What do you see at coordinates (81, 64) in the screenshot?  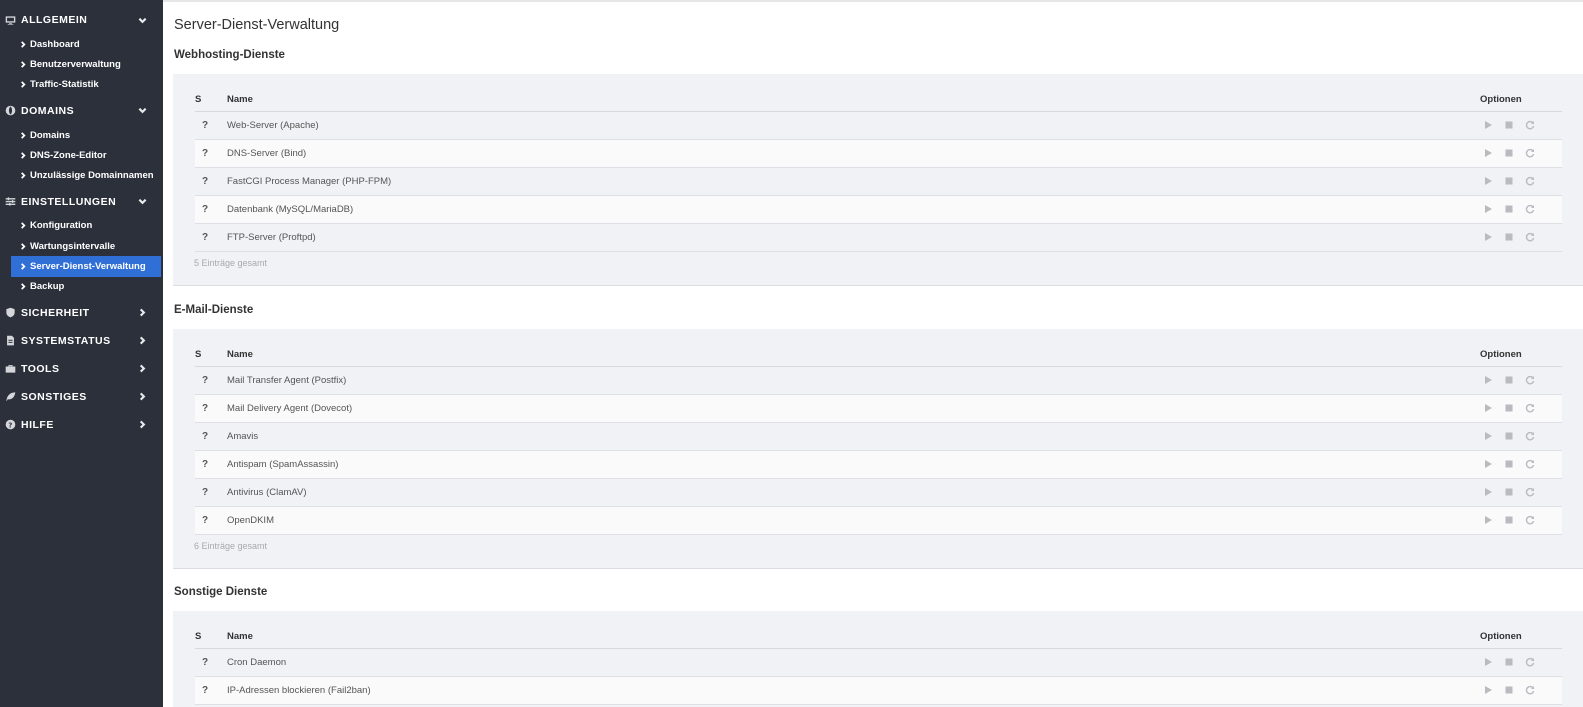 I see `sidebar-item-benutzerverwaltung: Benutzerverwaltung` at bounding box center [81, 64].